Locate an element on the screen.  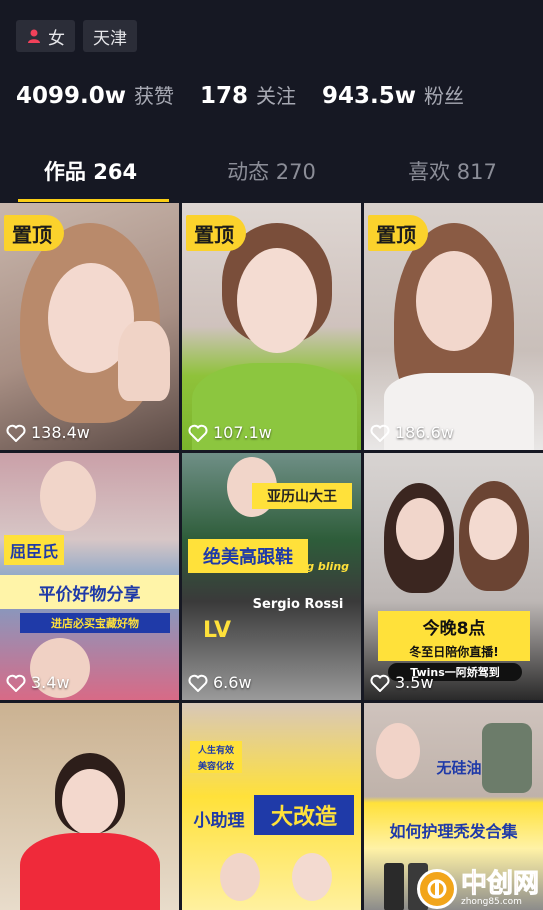
video-thumbnail: 置顶 186.6w is located at coordinates (453, 326).